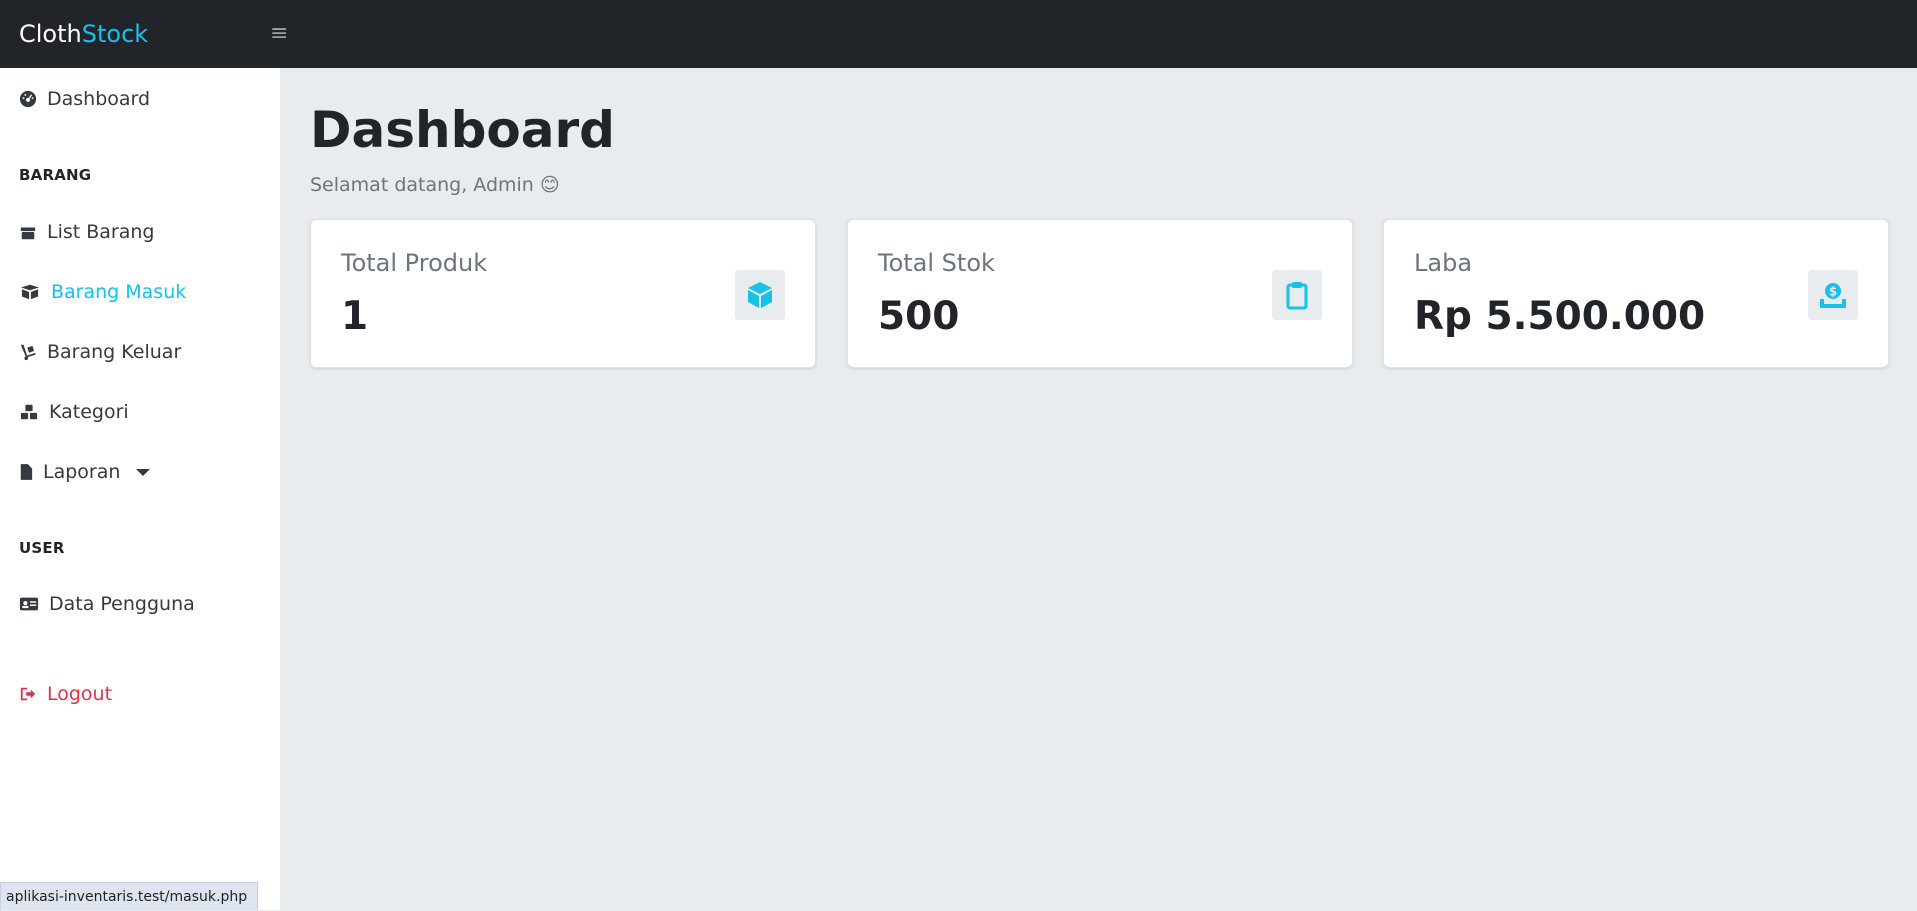 Image resolution: width=1917 pixels, height=911 pixels. What do you see at coordinates (1443, 263) in the screenshot?
I see `card-label: Laba` at bounding box center [1443, 263].